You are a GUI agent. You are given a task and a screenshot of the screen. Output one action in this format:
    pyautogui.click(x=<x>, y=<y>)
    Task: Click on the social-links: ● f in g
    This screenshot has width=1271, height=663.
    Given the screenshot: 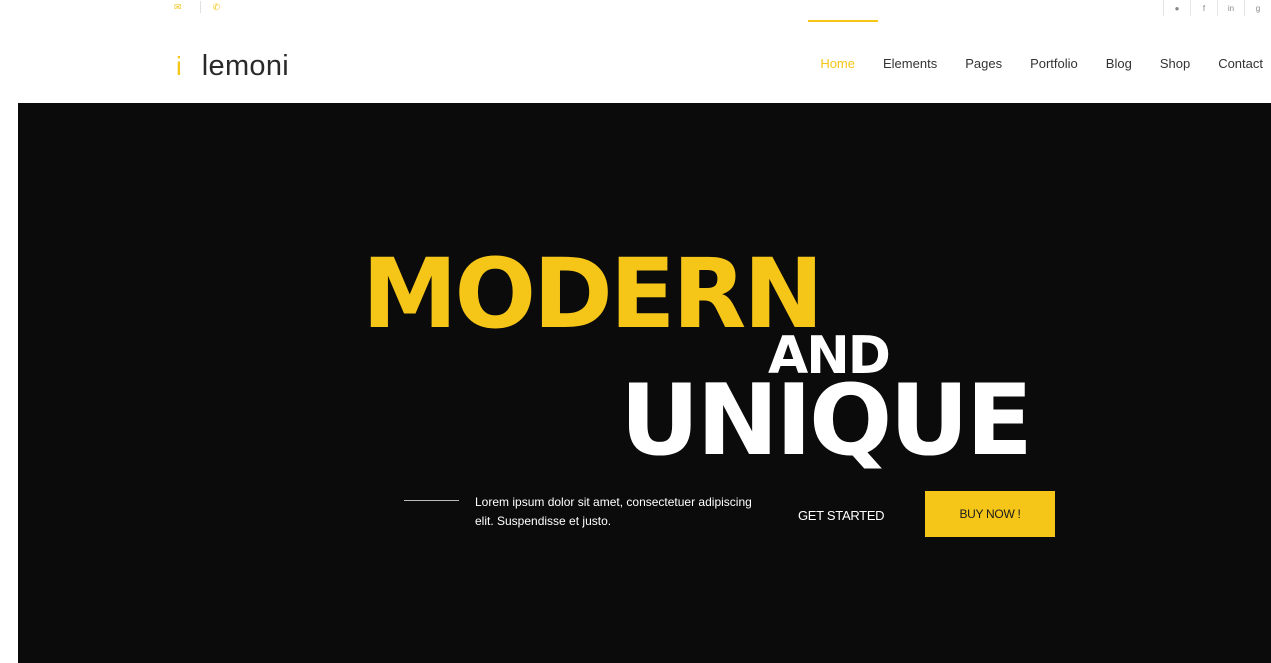 What is the action you would take?
    pyautogui.click(x=1217, y=8)
    